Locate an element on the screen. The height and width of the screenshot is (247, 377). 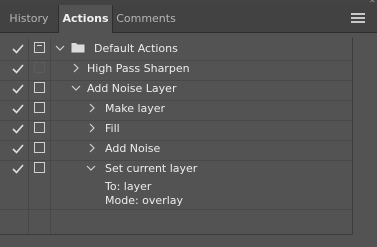
panel-tab-bar: History Actions Comments is located at coordinates (188, 19).